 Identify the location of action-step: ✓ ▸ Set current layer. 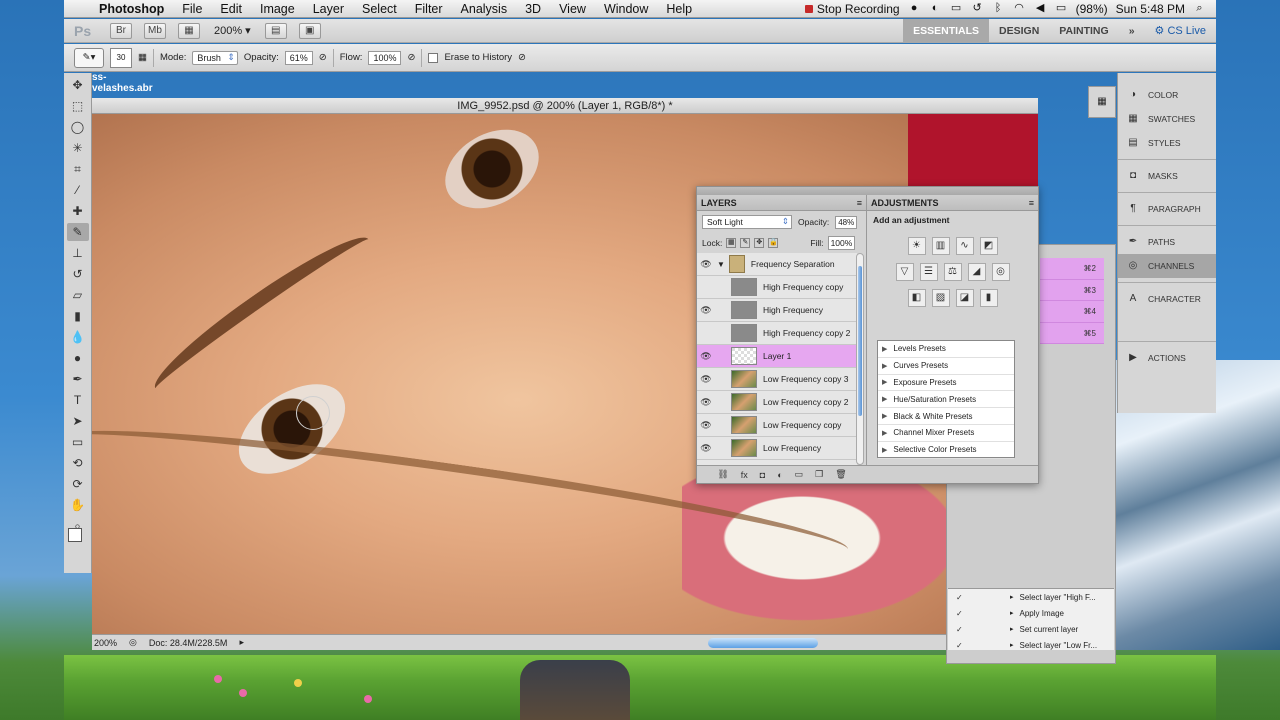
(1031, 629).